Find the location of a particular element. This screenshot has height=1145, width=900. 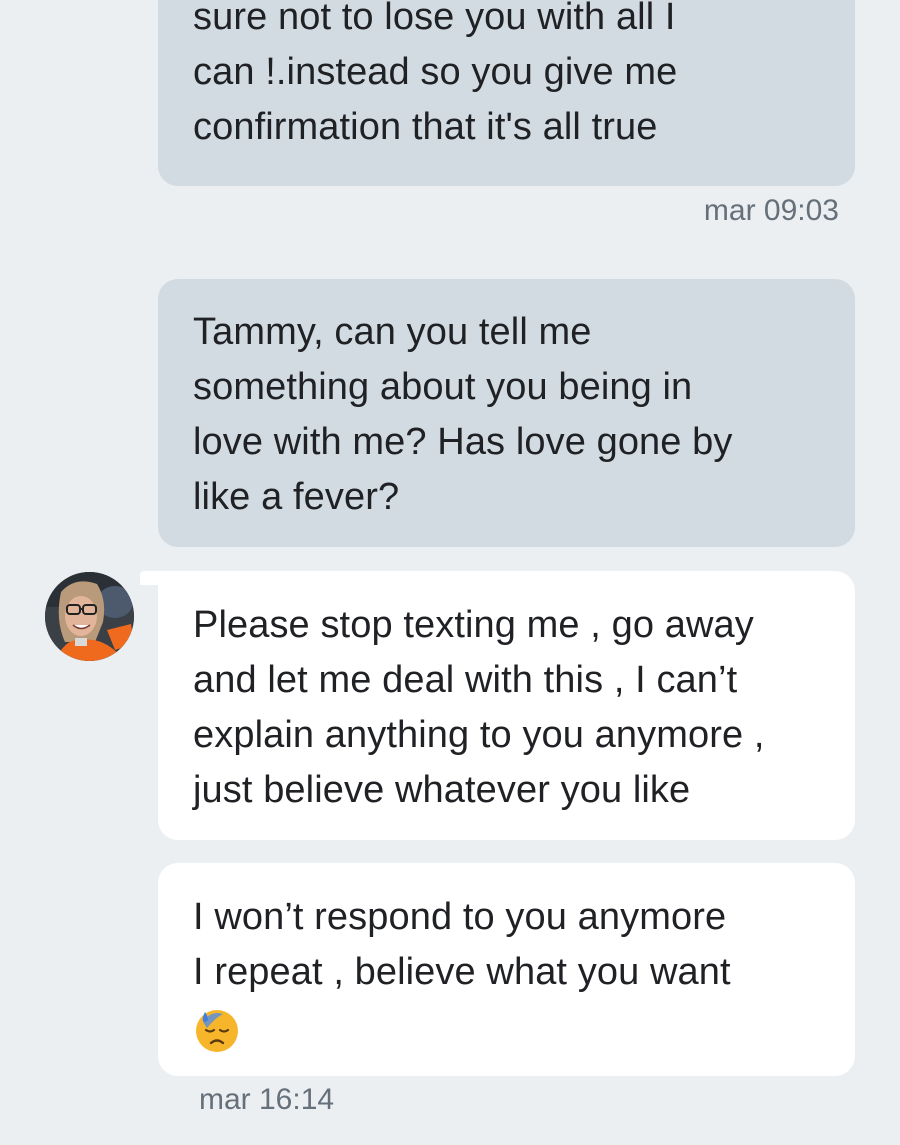

message-text-line: something about you being in is located at coordinates (443, 387).